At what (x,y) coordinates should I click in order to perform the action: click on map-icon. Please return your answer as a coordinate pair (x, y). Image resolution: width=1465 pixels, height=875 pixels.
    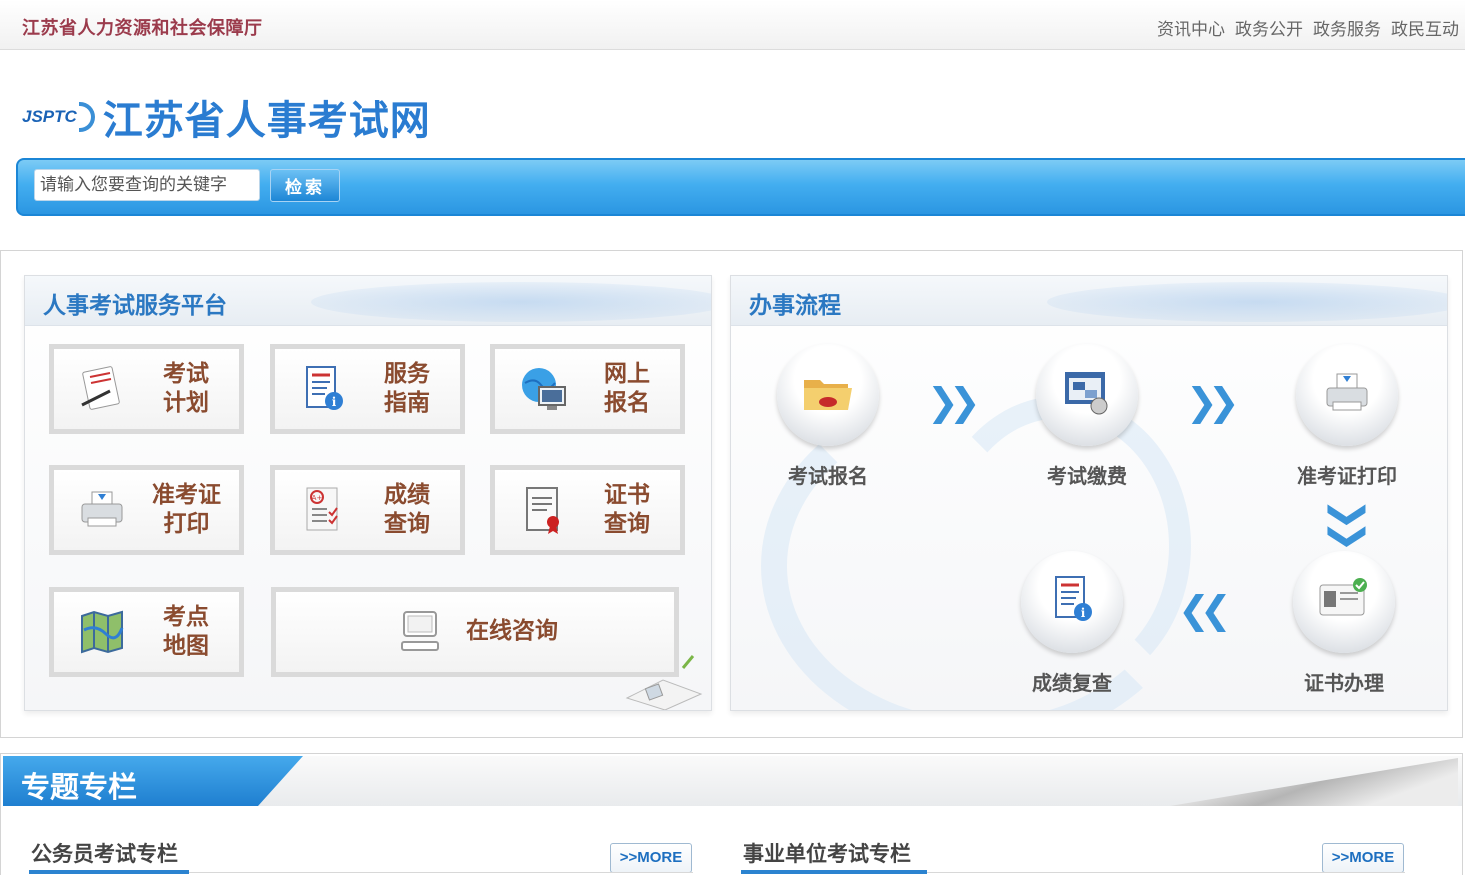
    Looking at the image, I should click on (102, 632).